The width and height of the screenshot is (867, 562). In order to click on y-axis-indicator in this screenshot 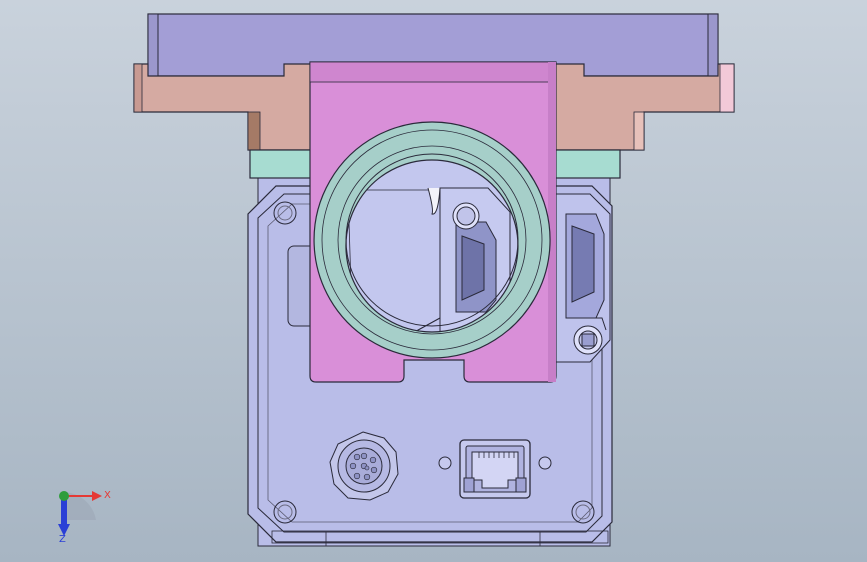, I will do `click(64, 496)`.